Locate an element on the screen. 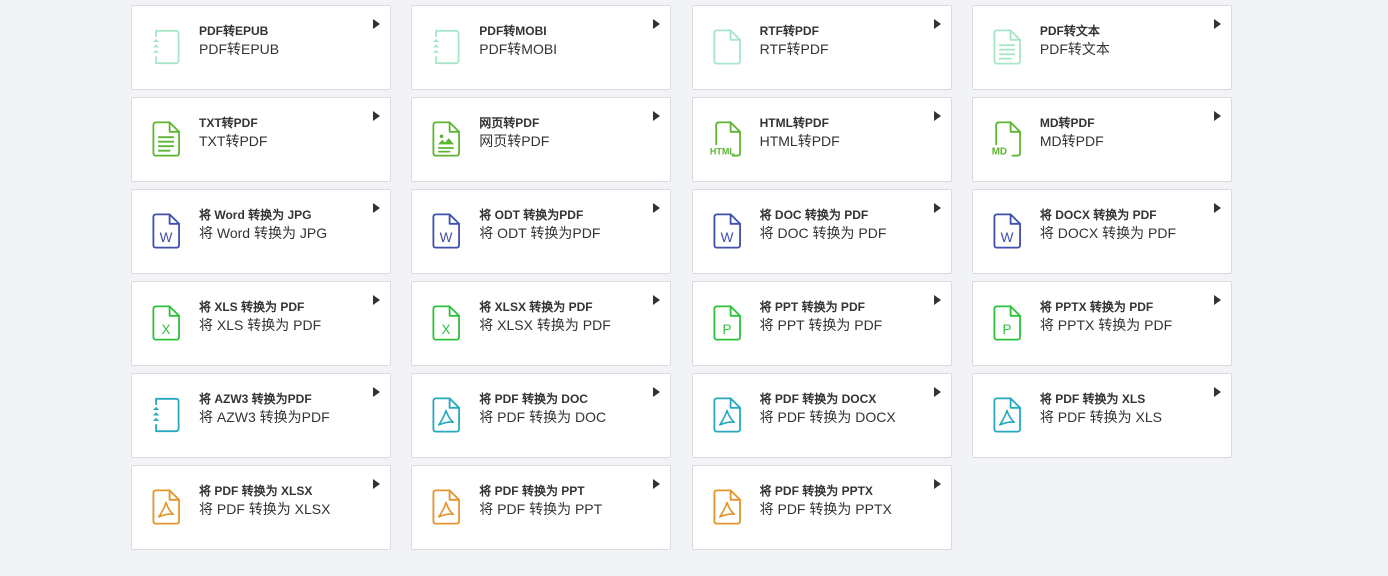 This screenshot has height=576, width=1388. tool-description: PDF转MOBI is located at coordinates (518, 49).